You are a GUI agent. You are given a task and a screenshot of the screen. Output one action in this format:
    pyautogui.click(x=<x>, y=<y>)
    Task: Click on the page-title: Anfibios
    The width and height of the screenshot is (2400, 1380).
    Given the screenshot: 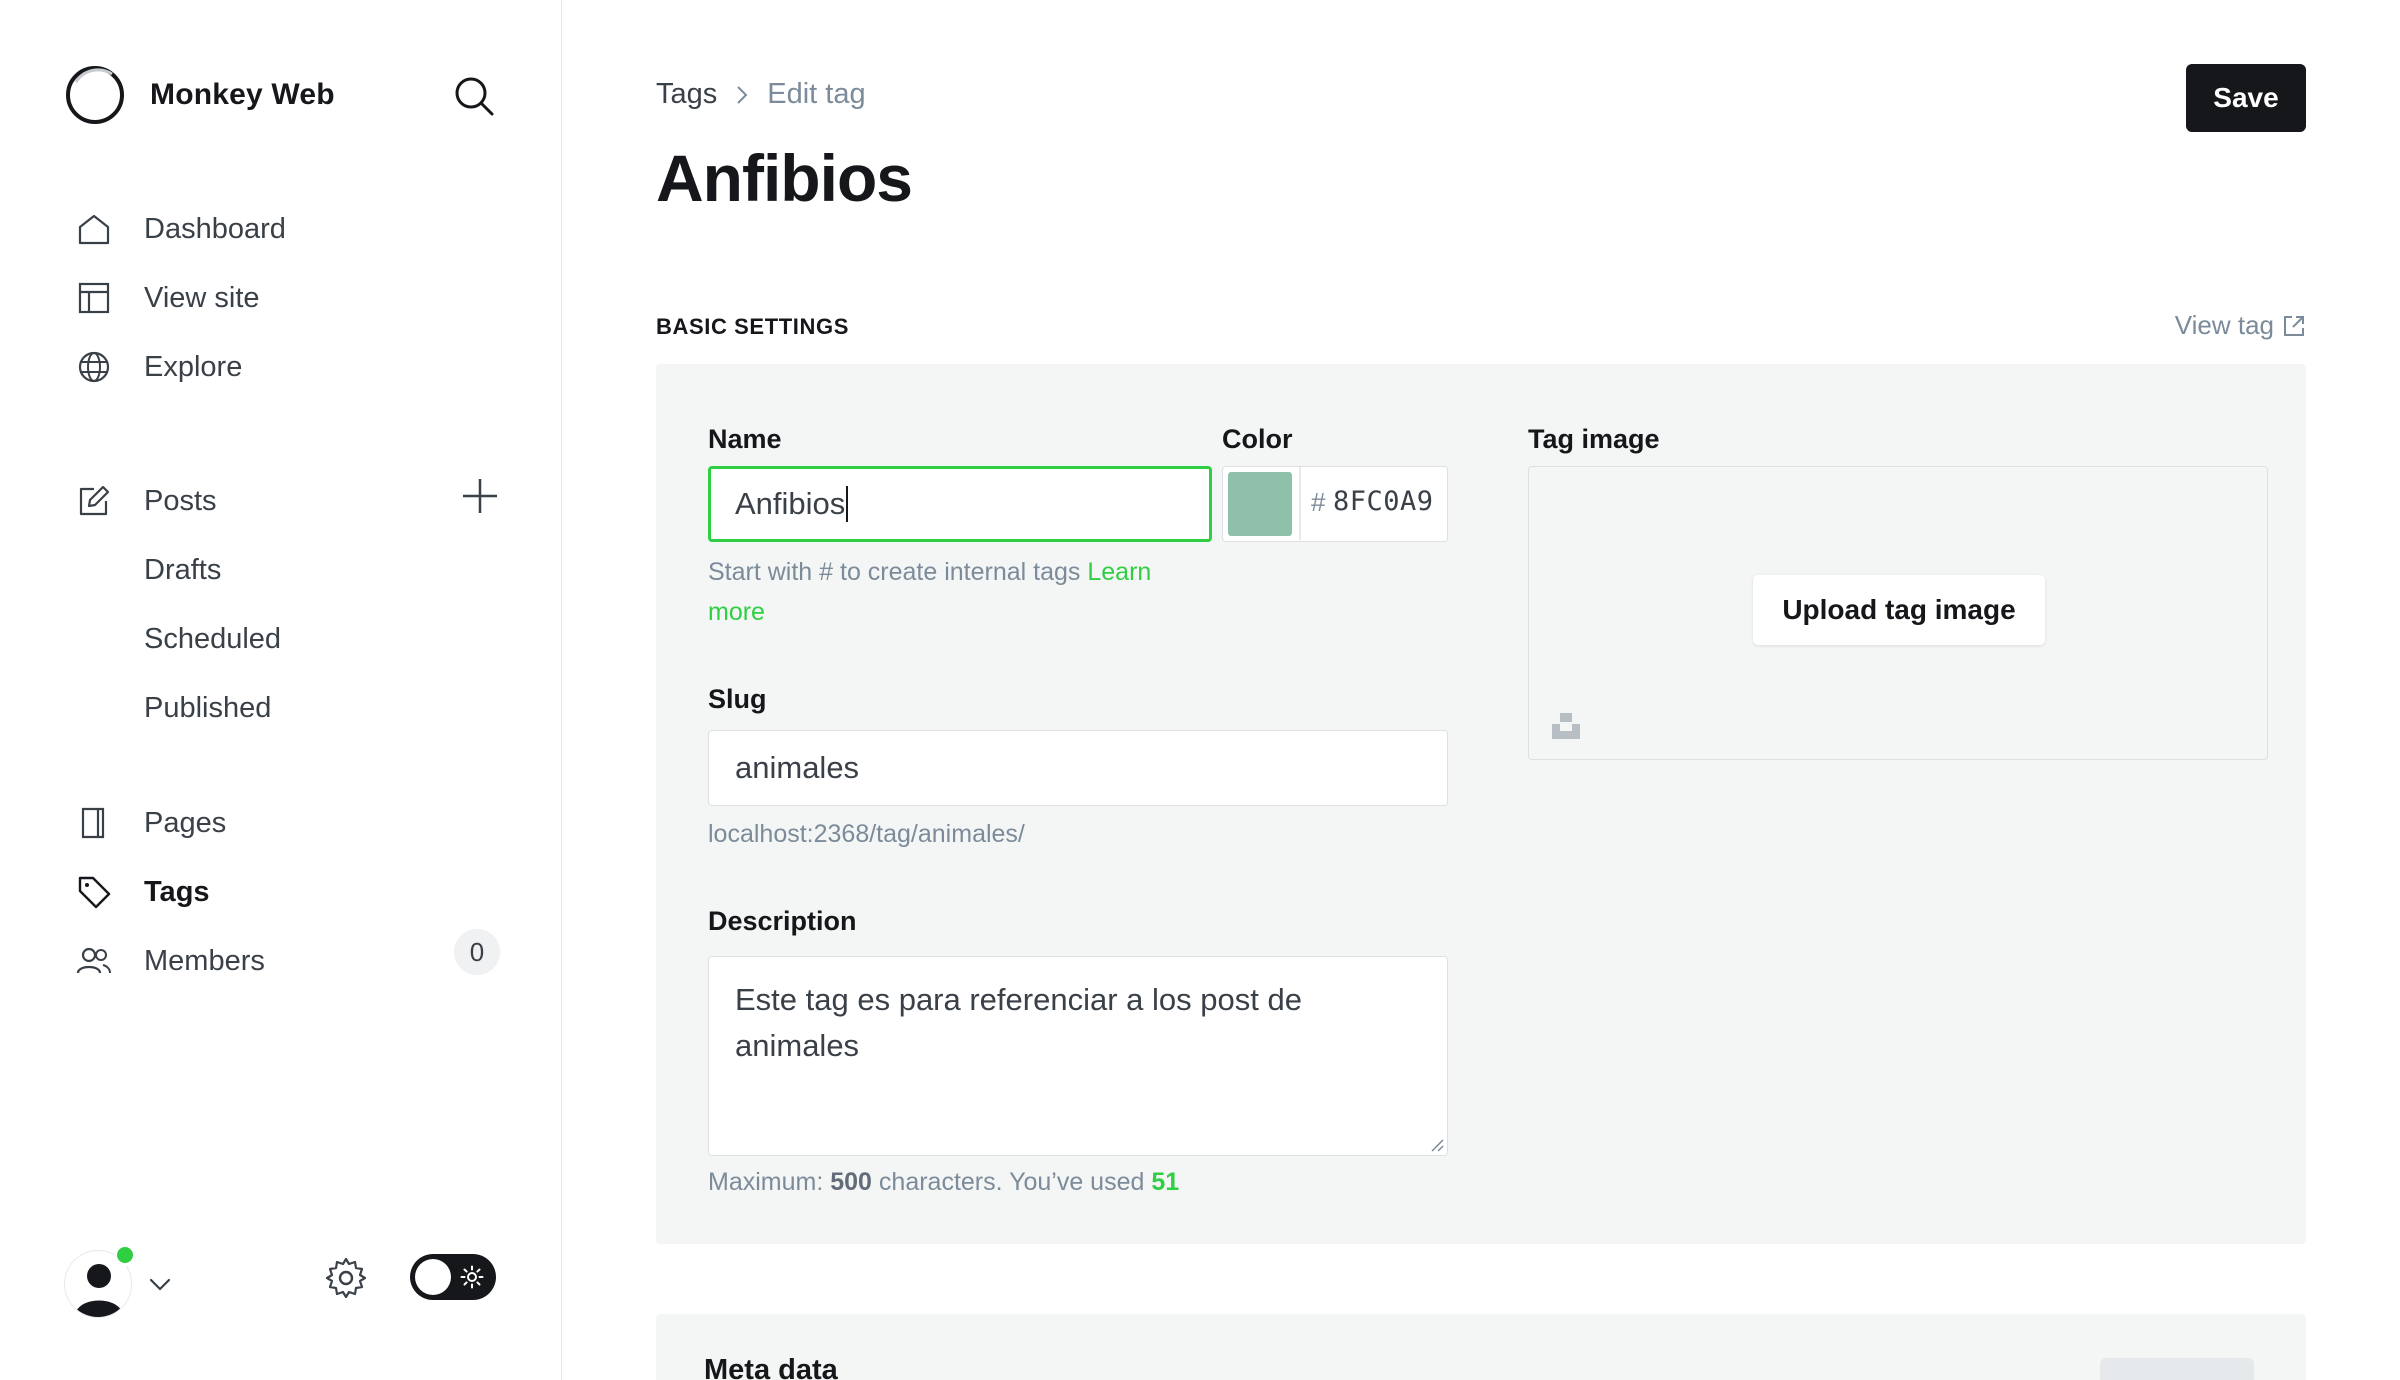 What is the action you would take?
    pyautogui.click(x=784, y=178)
    